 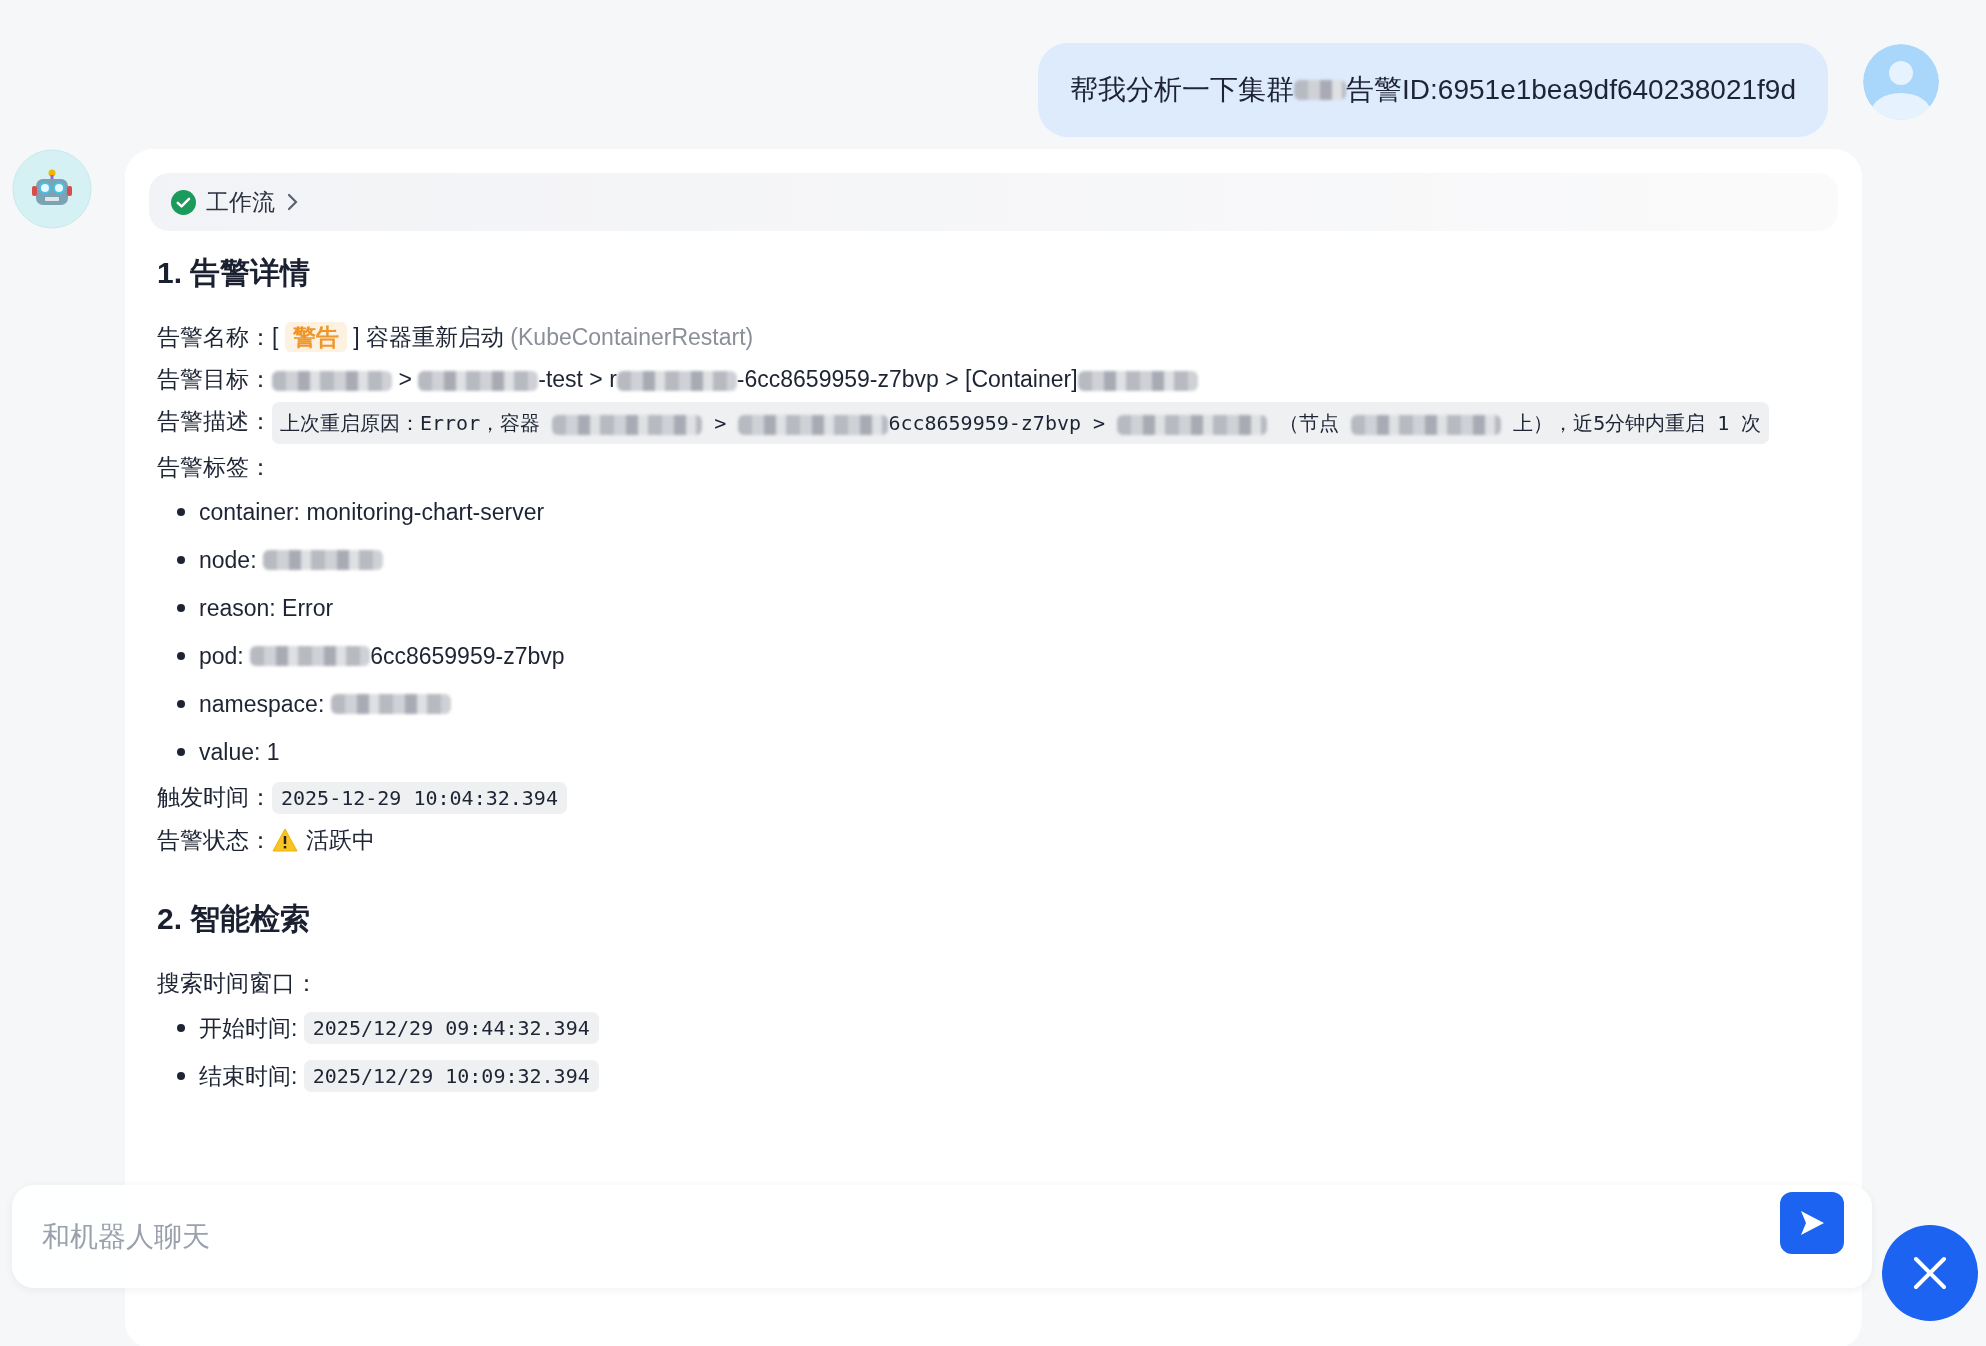 What do you see at coordinates (632, 337) in the screenshot?
I see `alert-code: (KubeContainerRestart)` at bounding box center [632, 337].